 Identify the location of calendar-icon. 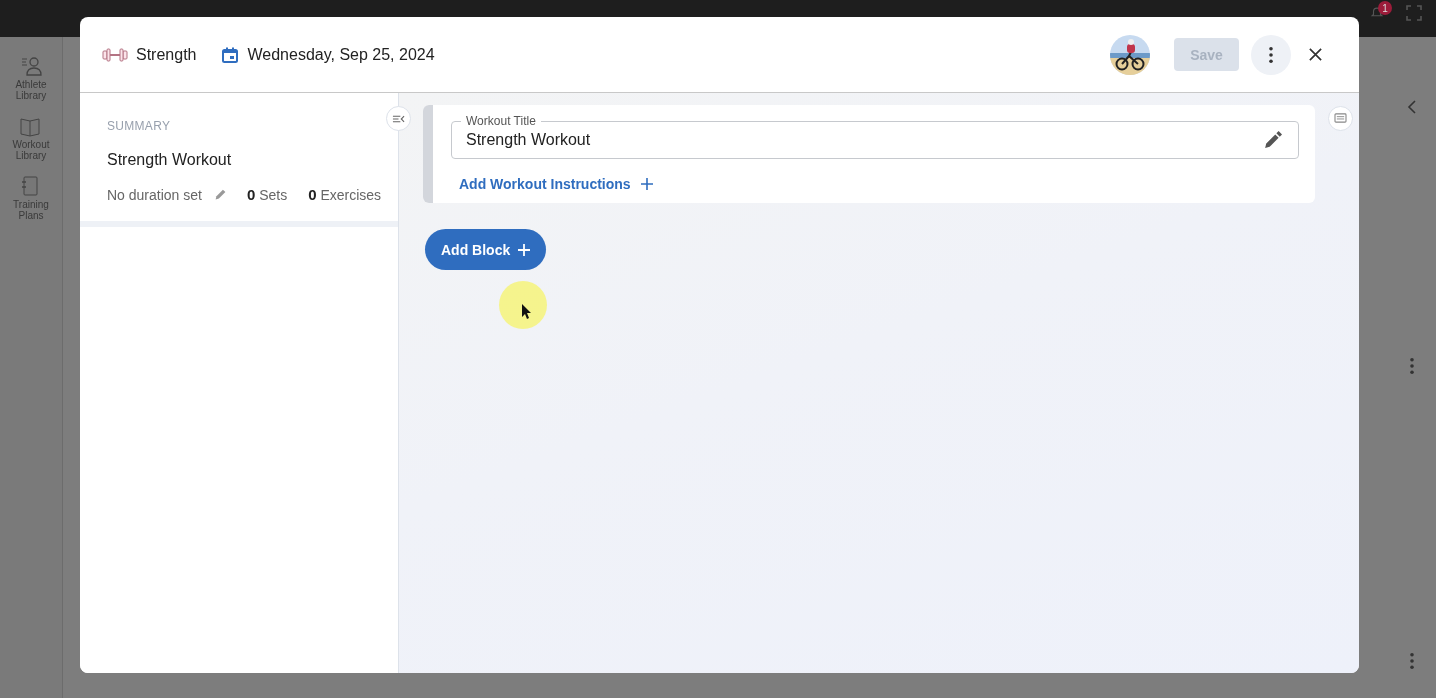
(230, 54).